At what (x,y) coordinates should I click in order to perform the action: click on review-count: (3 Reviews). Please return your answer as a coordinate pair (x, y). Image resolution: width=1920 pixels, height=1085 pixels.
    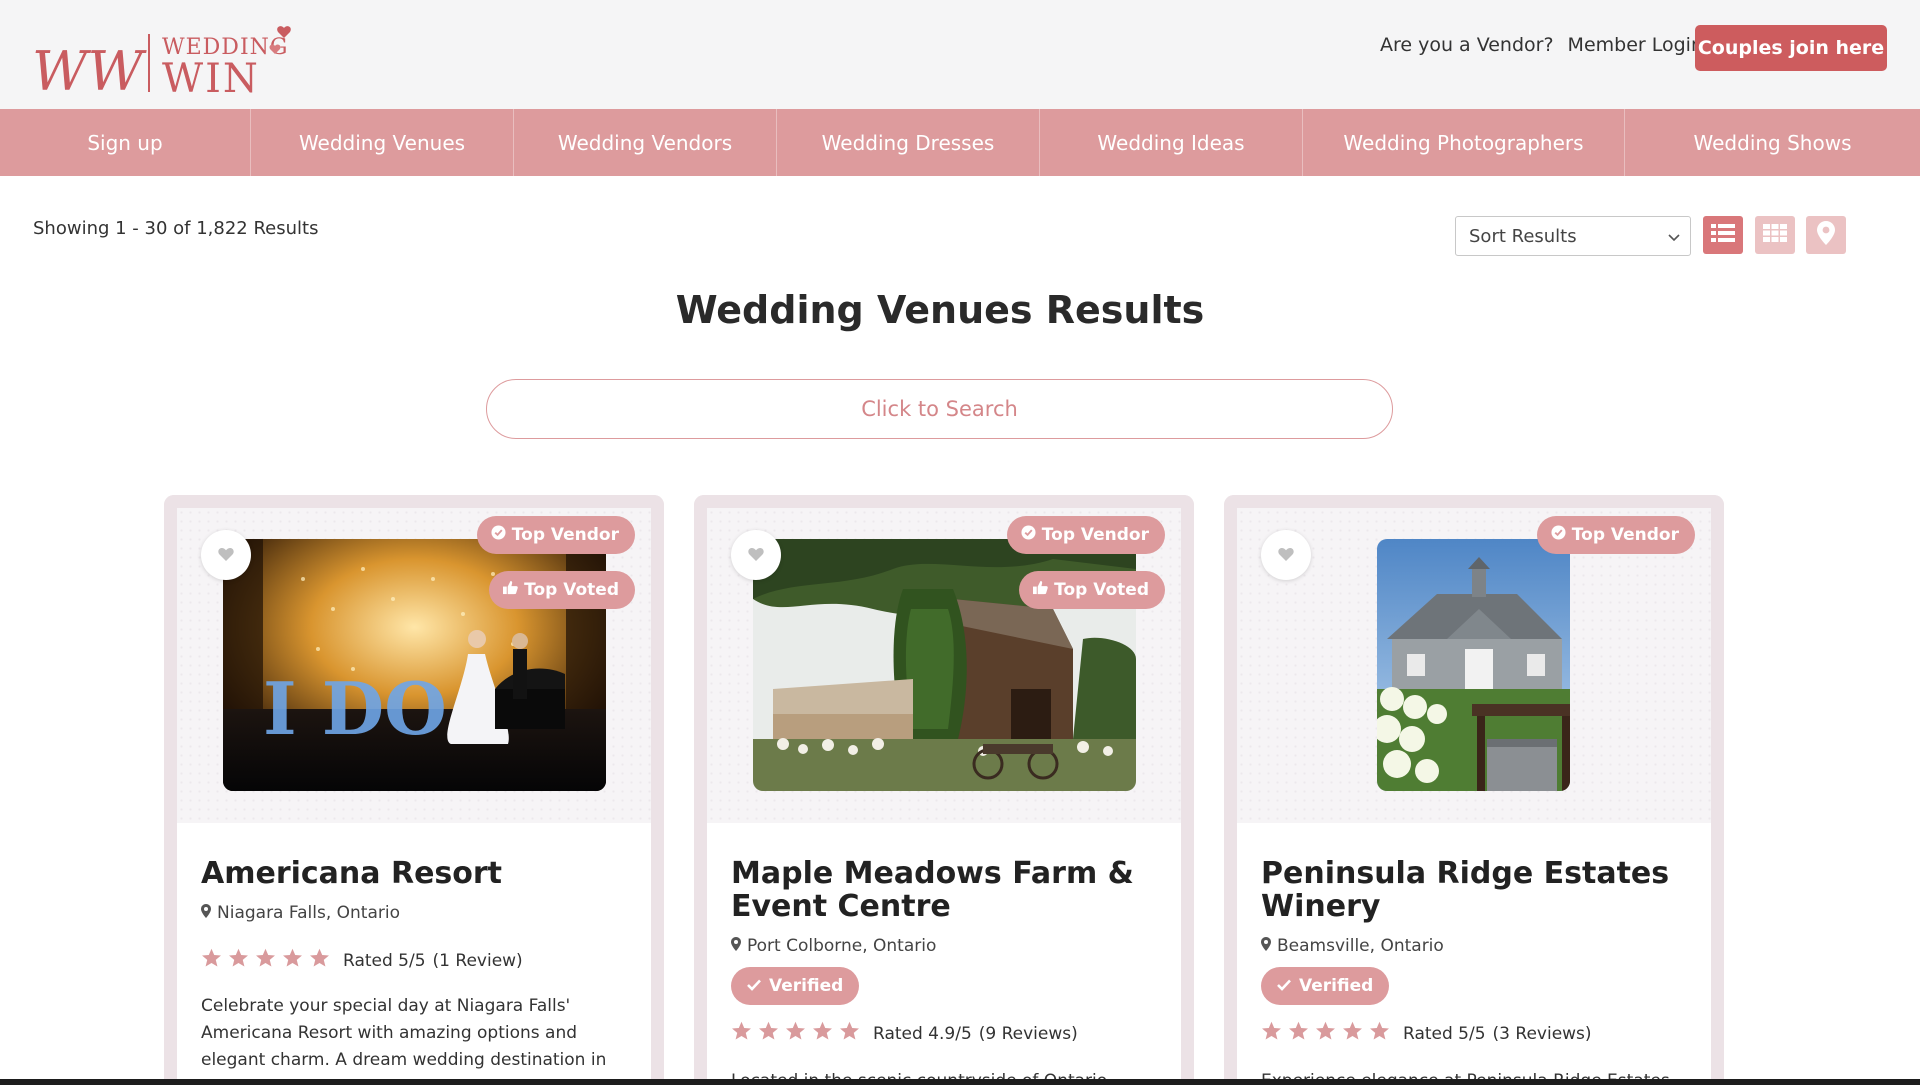
    Looking at the image, I should click on (1542, 1034).